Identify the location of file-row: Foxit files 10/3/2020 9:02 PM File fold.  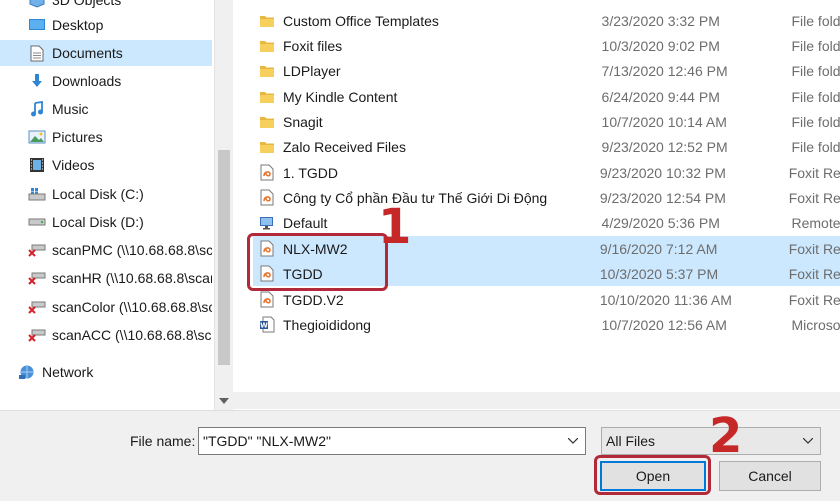
(546, 45).